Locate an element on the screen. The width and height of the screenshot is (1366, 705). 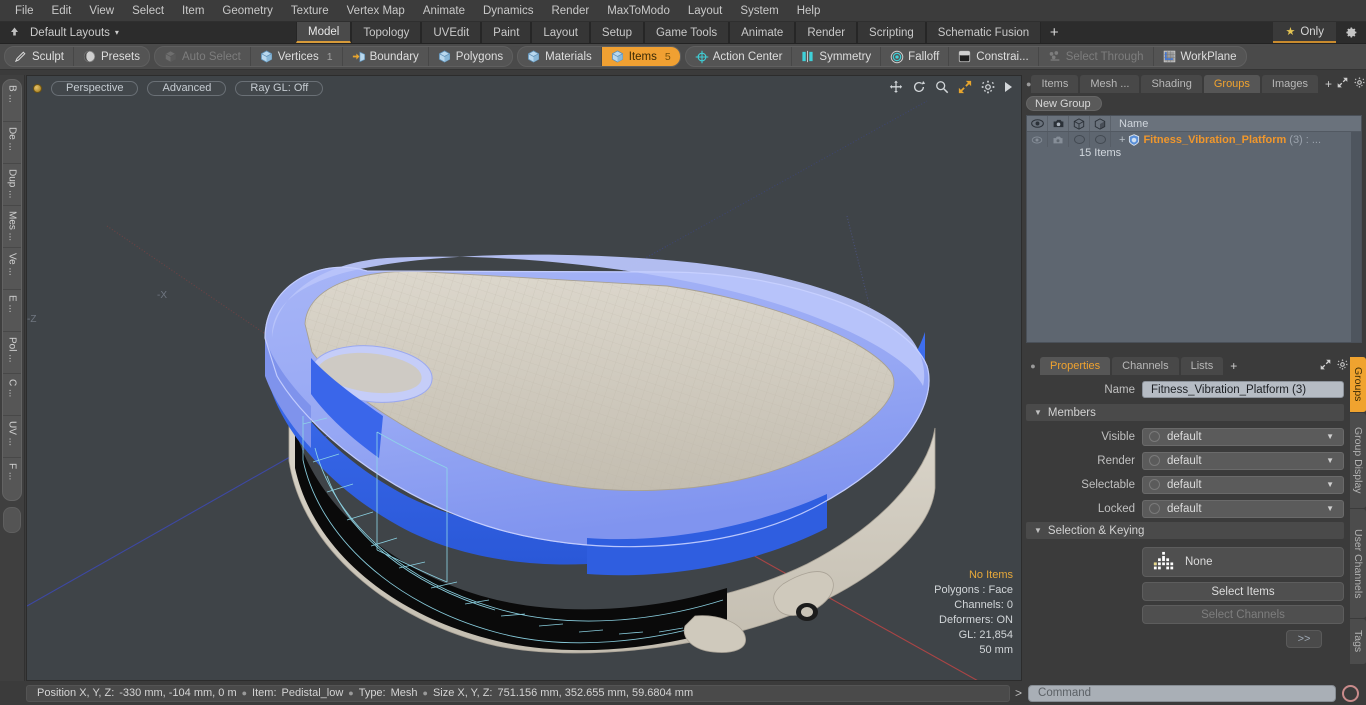
panel-tab-groups: Groups is located at coordinates (1231, 84).